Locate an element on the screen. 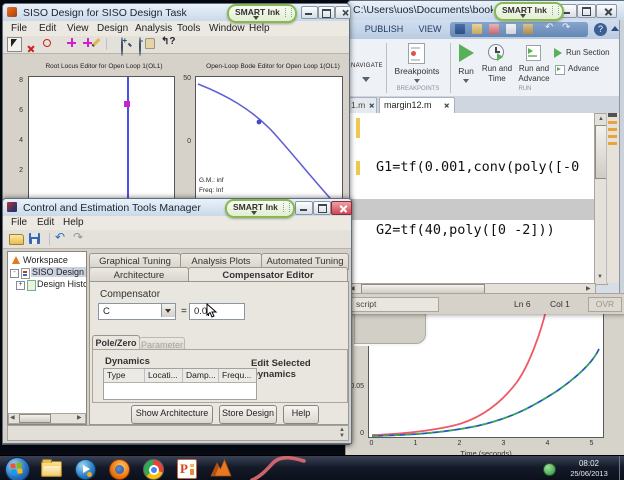 This screenshot has height=480, width=624. tree-item-workspace: Workspace is located at coordinates (48, 260).